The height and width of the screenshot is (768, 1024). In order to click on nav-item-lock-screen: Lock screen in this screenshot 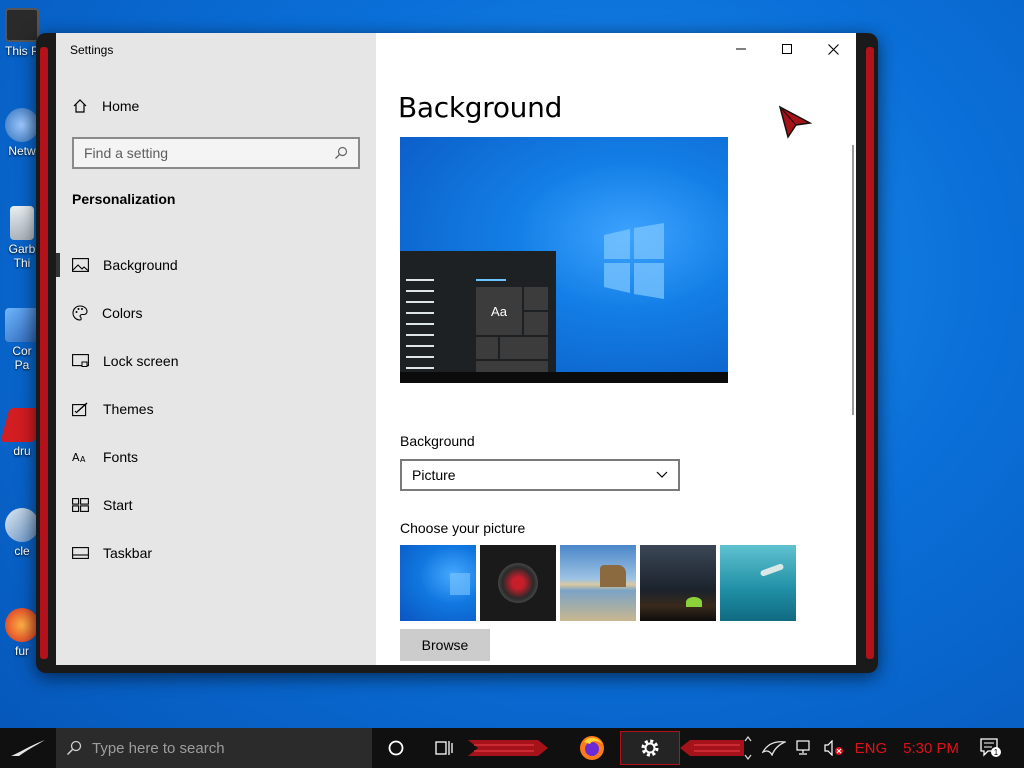, I will do `click(216, 361)`.